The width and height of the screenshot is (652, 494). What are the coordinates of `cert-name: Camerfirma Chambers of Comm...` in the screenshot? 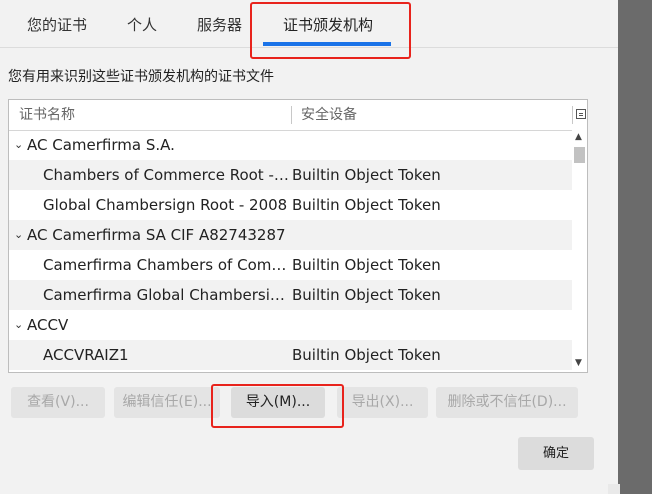 It's located at (166, 265).